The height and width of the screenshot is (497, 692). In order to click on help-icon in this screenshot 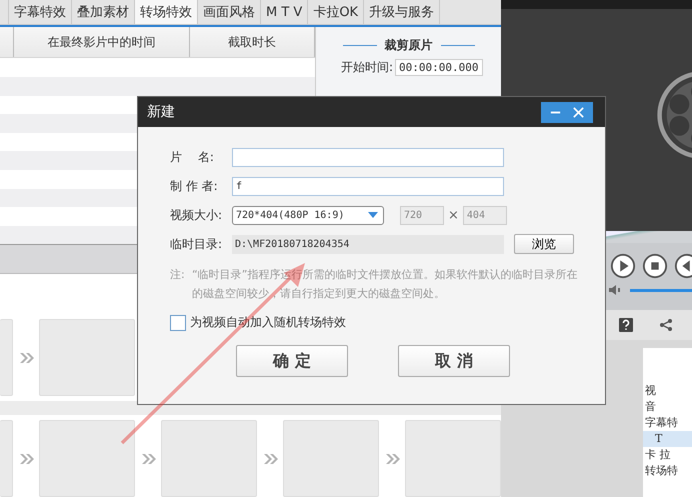, I will do `click(626, 325)`.